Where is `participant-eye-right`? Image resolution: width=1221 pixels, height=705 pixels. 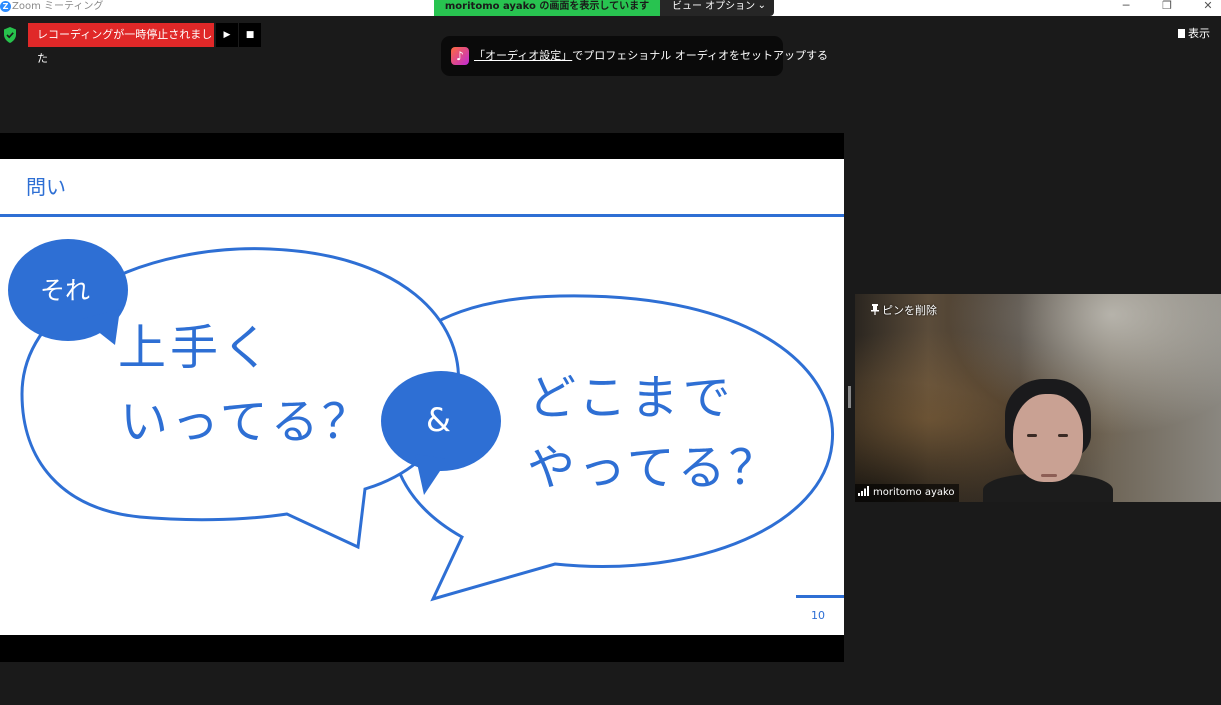
participant-eye-right is located at coordinates (1063, 435).